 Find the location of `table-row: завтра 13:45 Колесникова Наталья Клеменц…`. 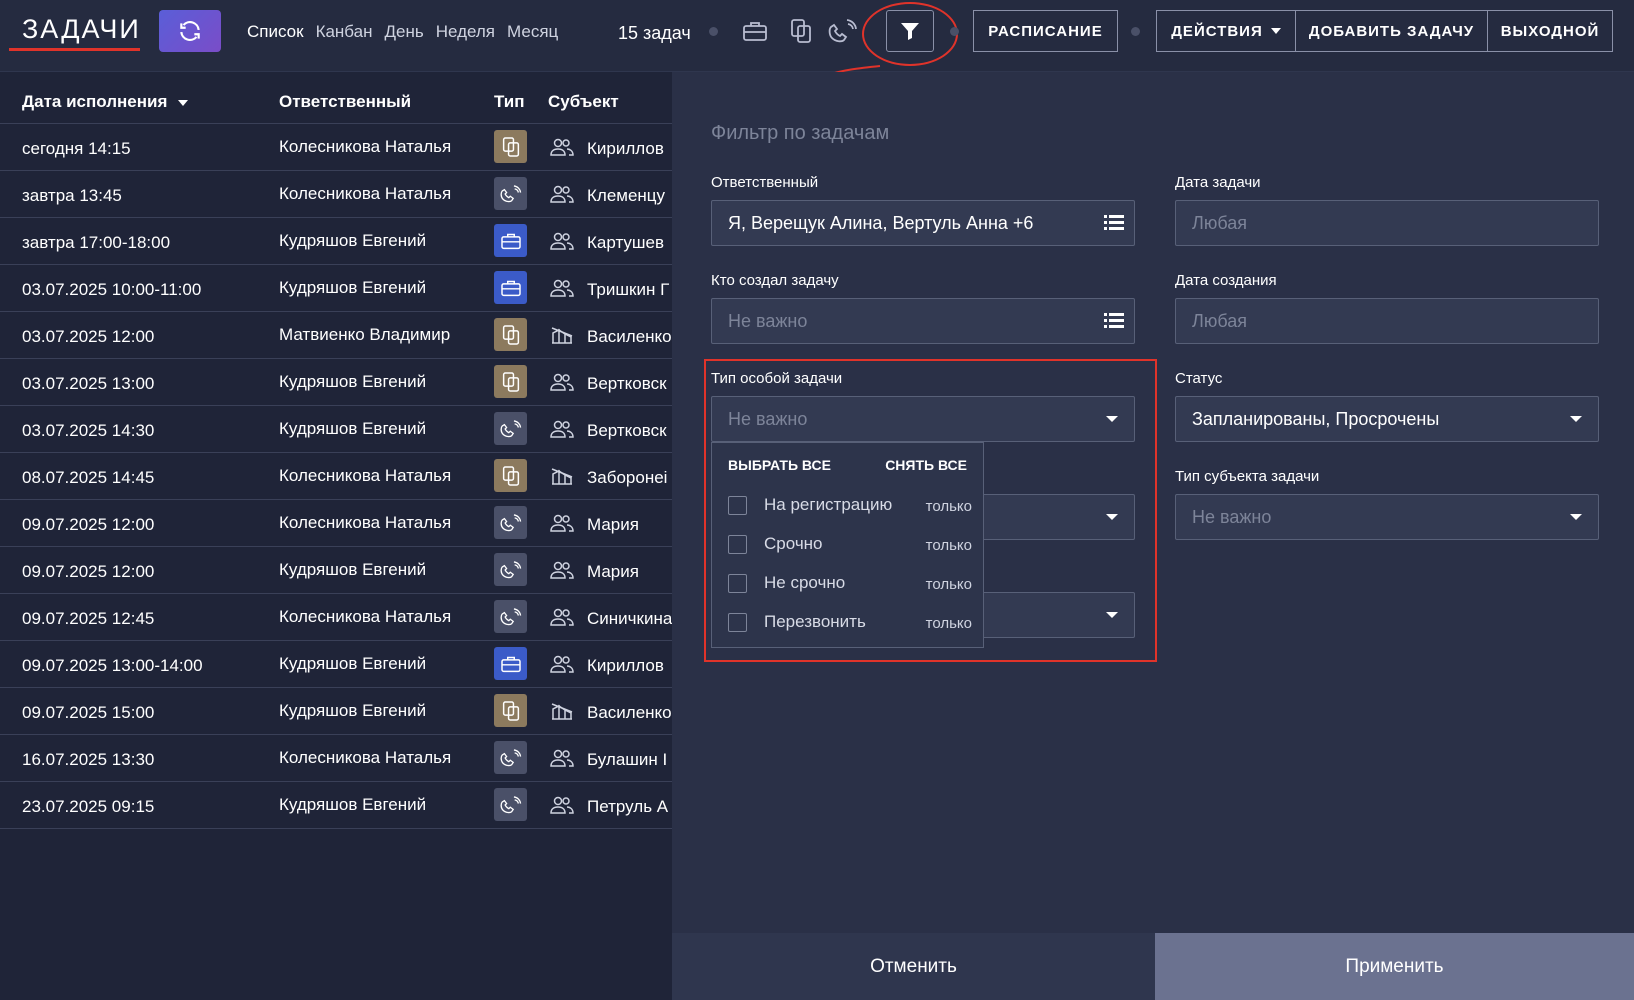

table-row: завтра 13:45 Колесникова Наталья Клеменц… is located at coordinates (336, 194).